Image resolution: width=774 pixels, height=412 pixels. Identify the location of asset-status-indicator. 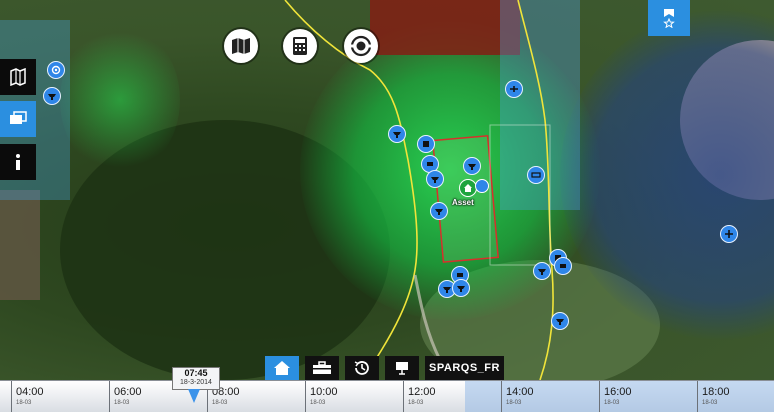
(482, 186).